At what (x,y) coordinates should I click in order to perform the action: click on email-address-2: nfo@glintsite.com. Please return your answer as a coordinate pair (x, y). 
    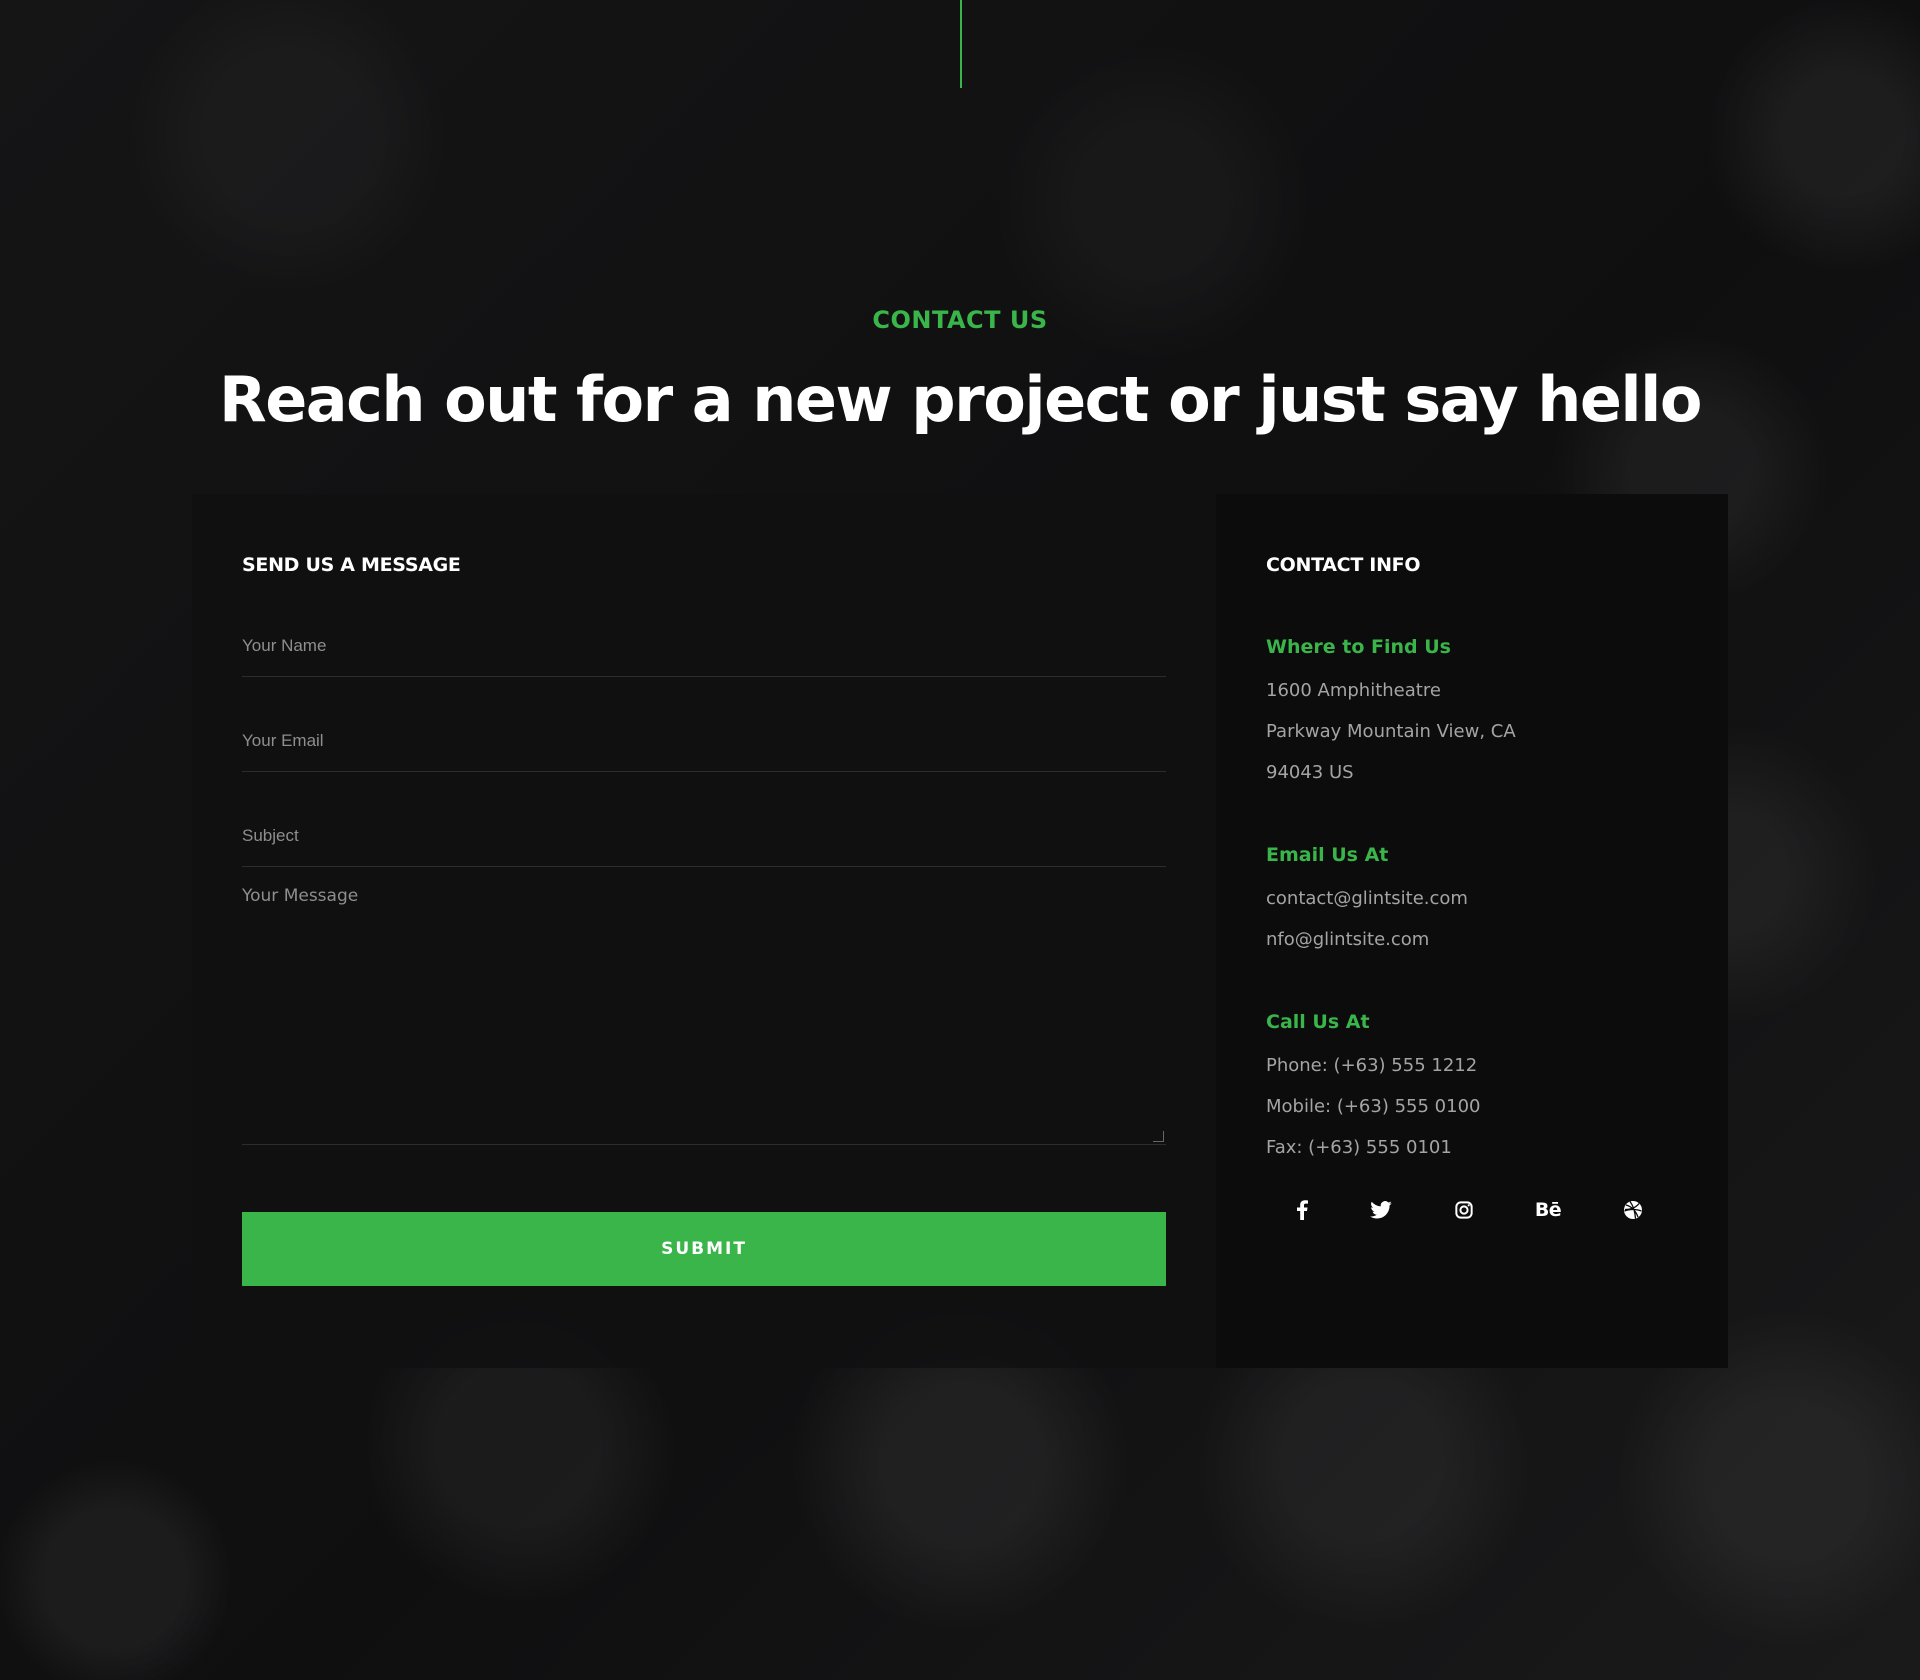
    Looking at the image, I should click on (1347, 939).